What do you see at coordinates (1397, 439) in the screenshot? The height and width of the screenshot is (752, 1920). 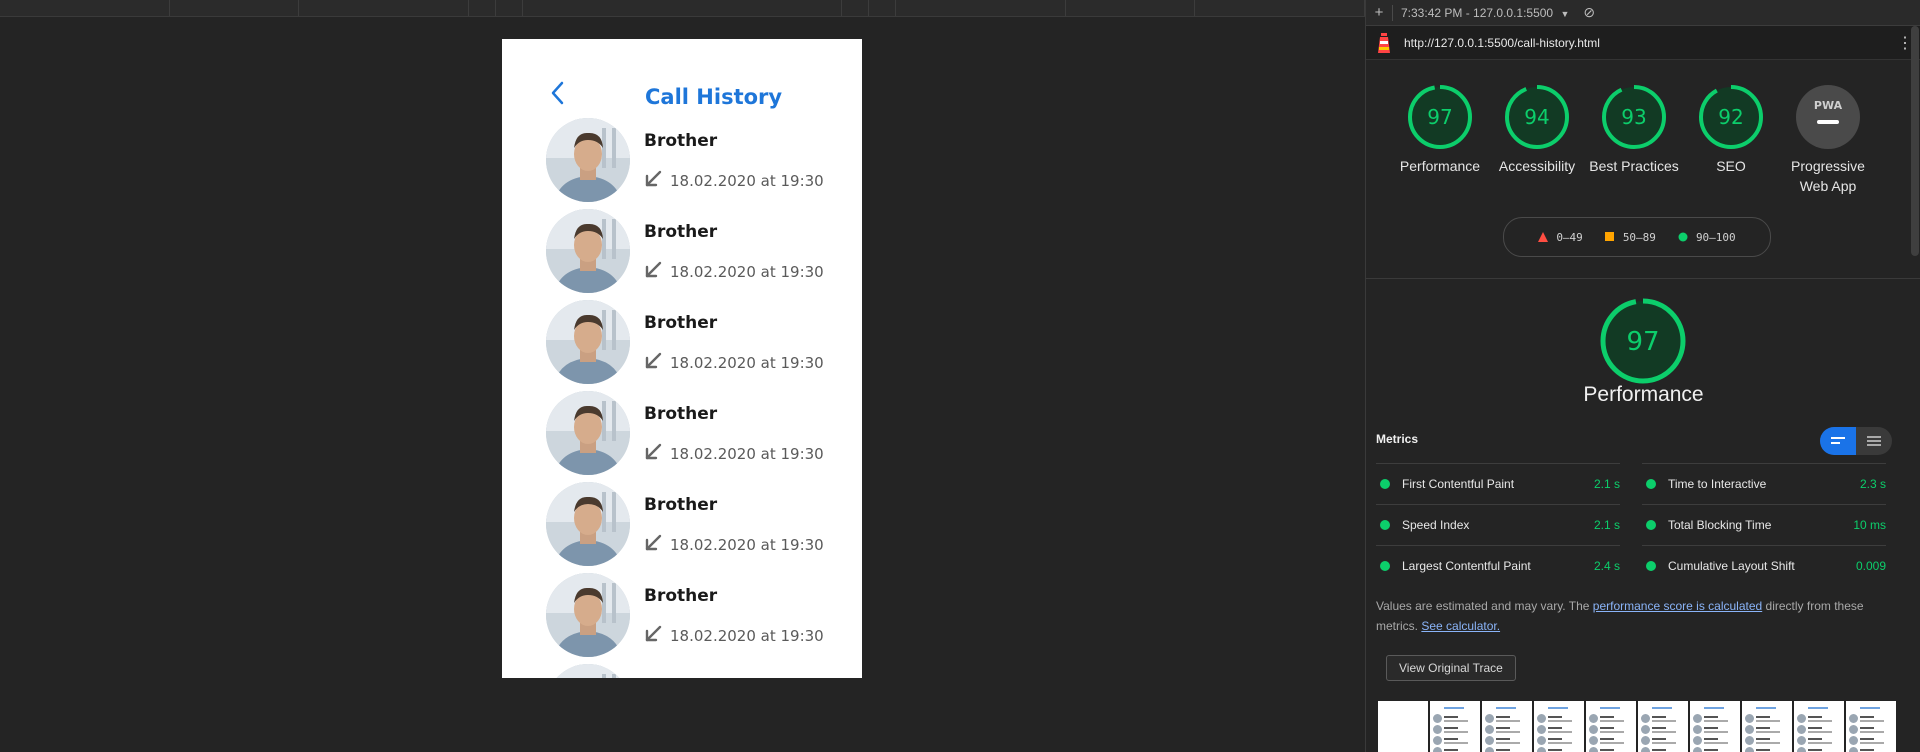 I see `metrics-heading: Metrics` at bounding box center [1397, 439].